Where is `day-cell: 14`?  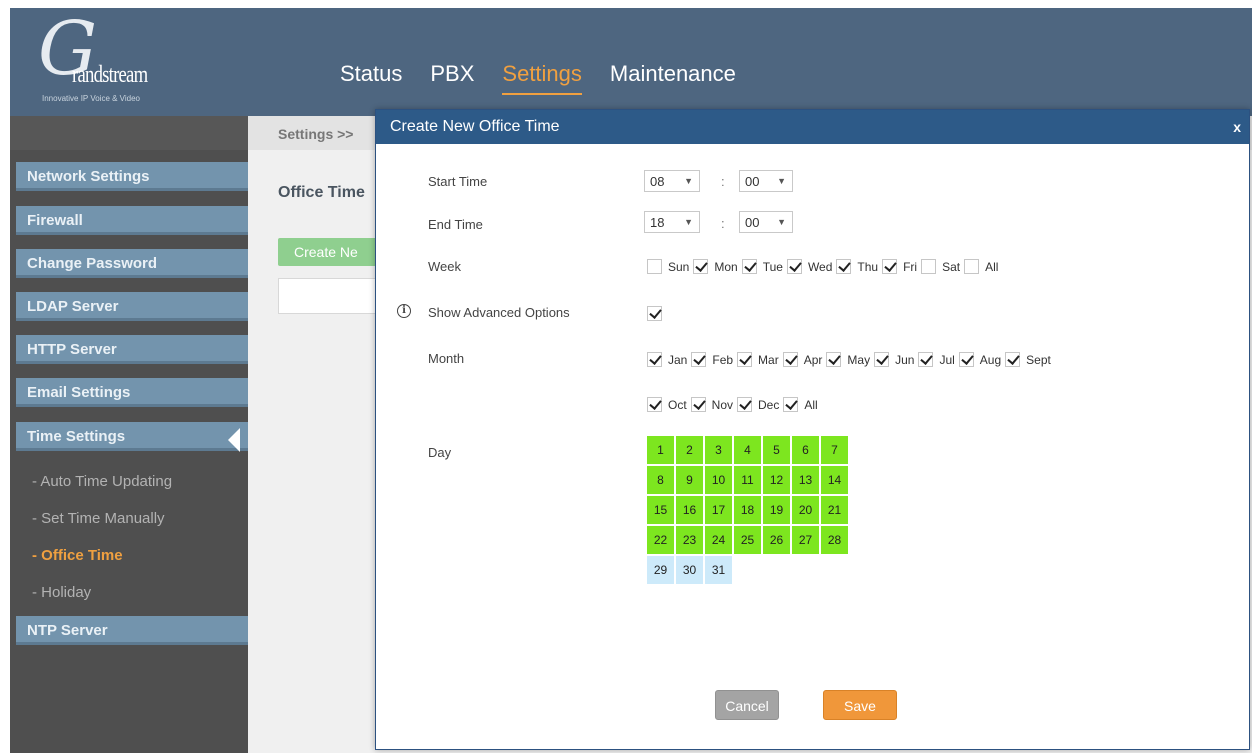
day-cell: 14 is located at coordinates (834, 480).